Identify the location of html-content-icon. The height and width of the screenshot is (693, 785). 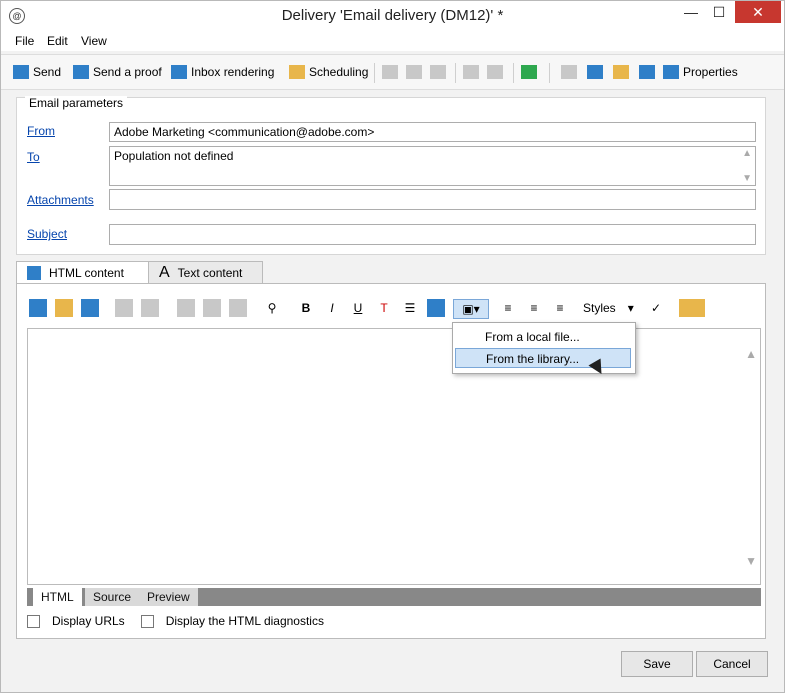
(34, 273).